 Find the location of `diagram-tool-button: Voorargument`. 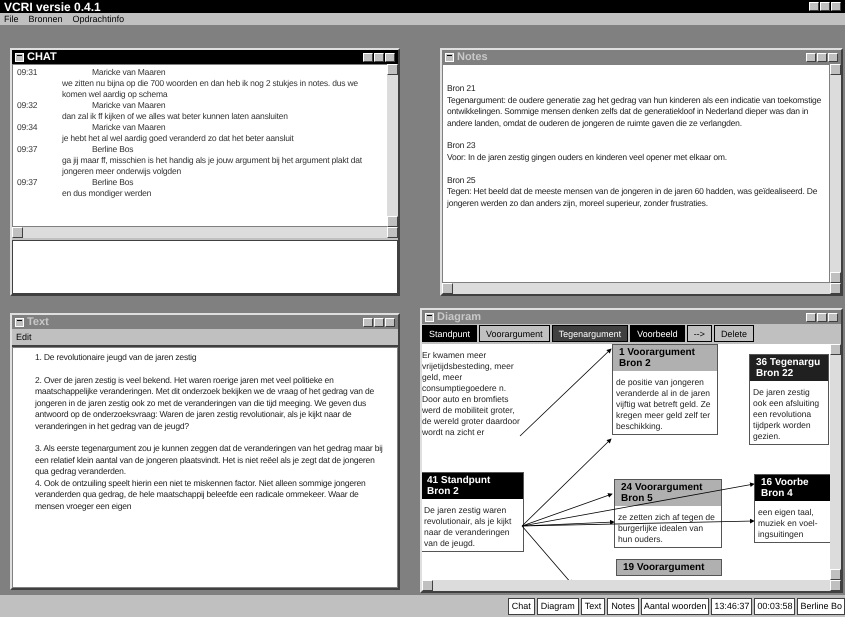

diagram-tool-button: Voorargument is located at coordinates (514, 333).